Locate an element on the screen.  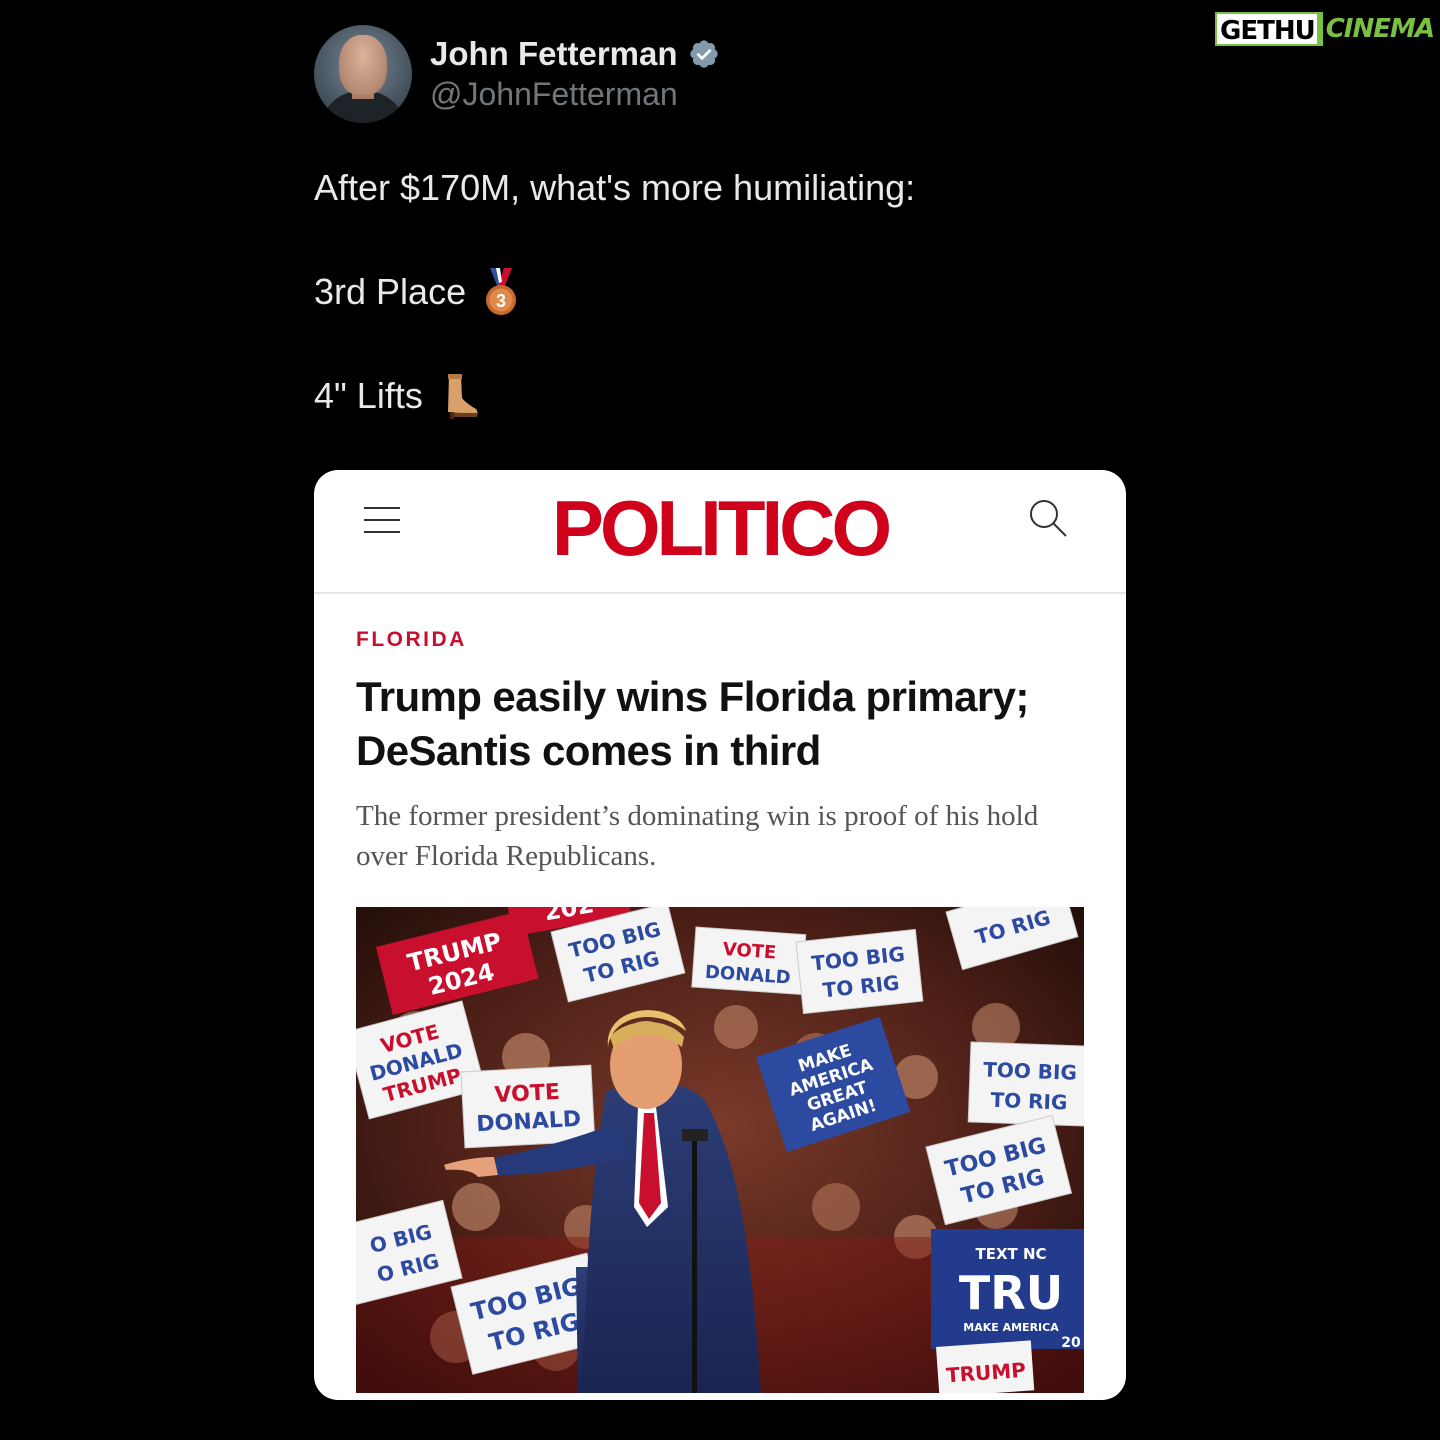
svg-text: MAKE AMERICA is located at coordinates (1011, 1327).